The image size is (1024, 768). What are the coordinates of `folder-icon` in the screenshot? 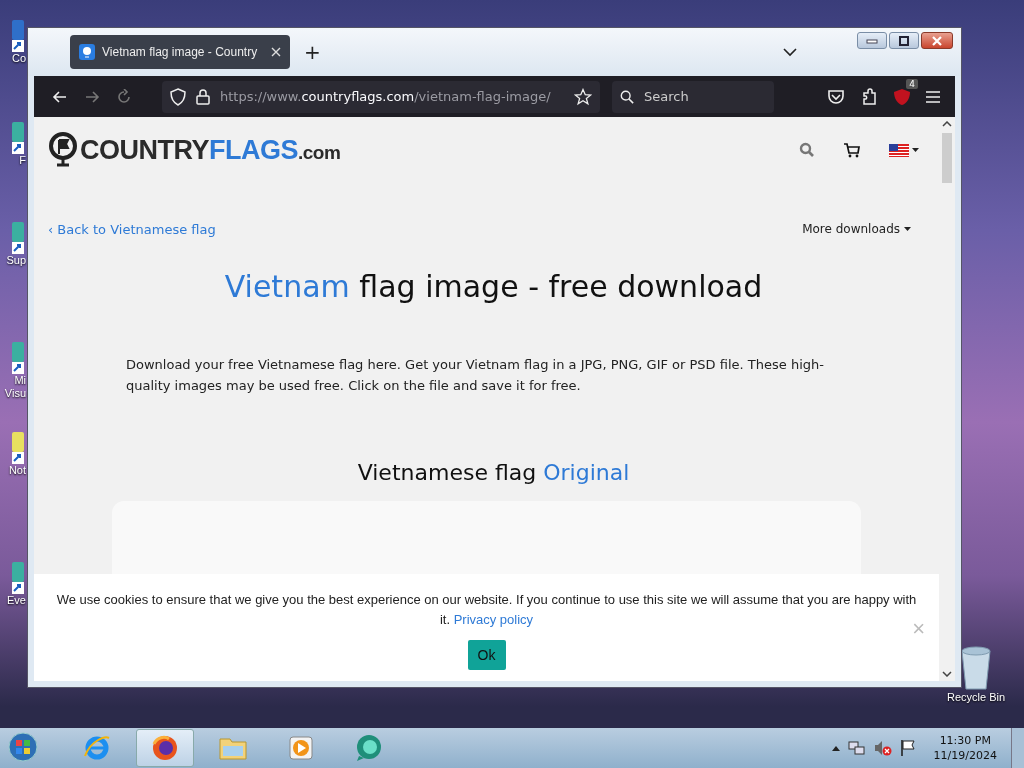 It's located at (233, 748).